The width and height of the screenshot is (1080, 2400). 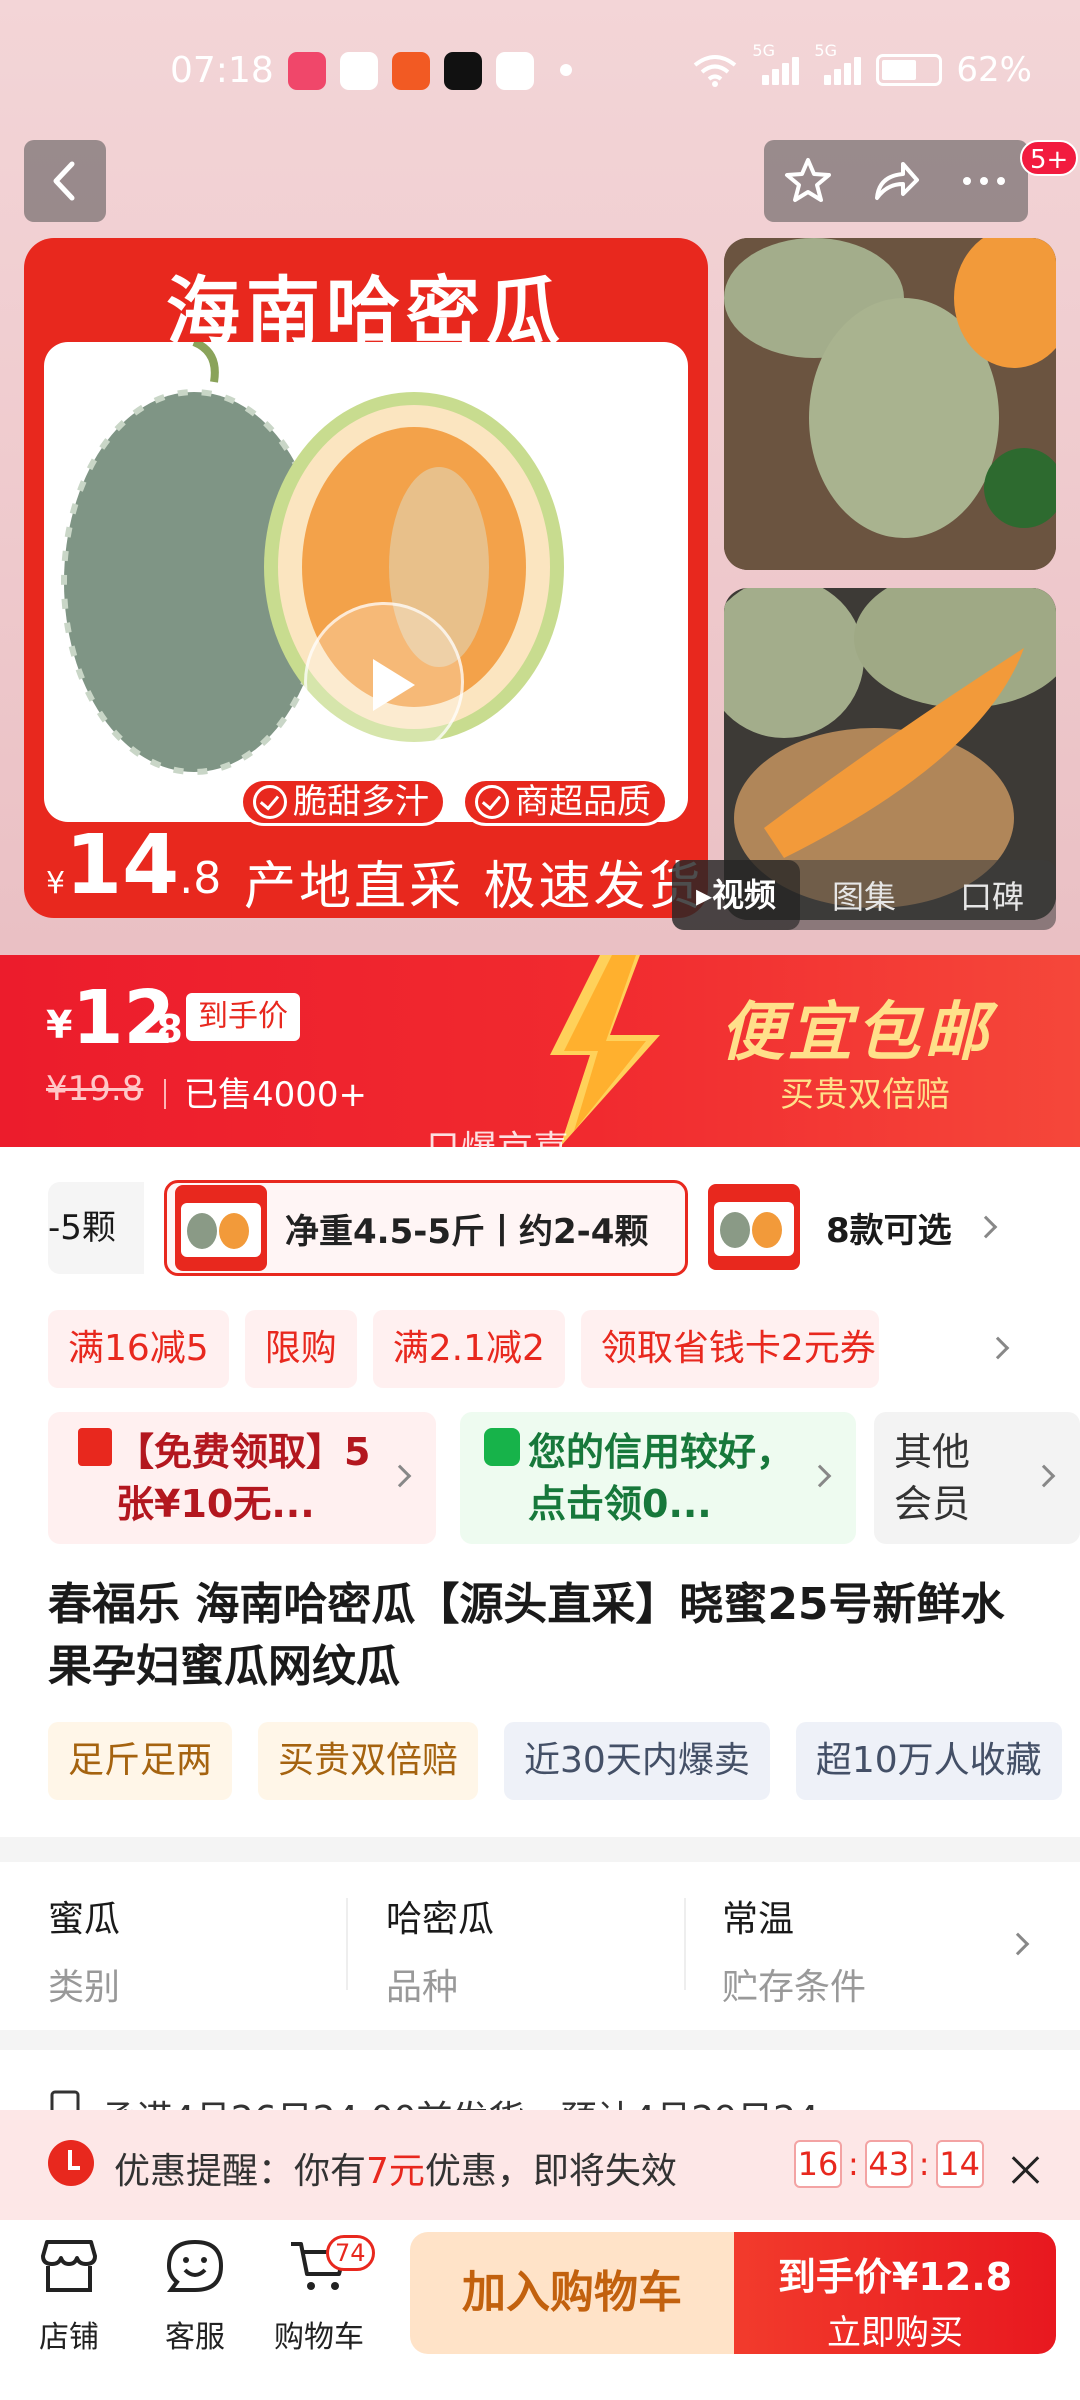 I want to click on play-icon, so click(x=394, y=685).